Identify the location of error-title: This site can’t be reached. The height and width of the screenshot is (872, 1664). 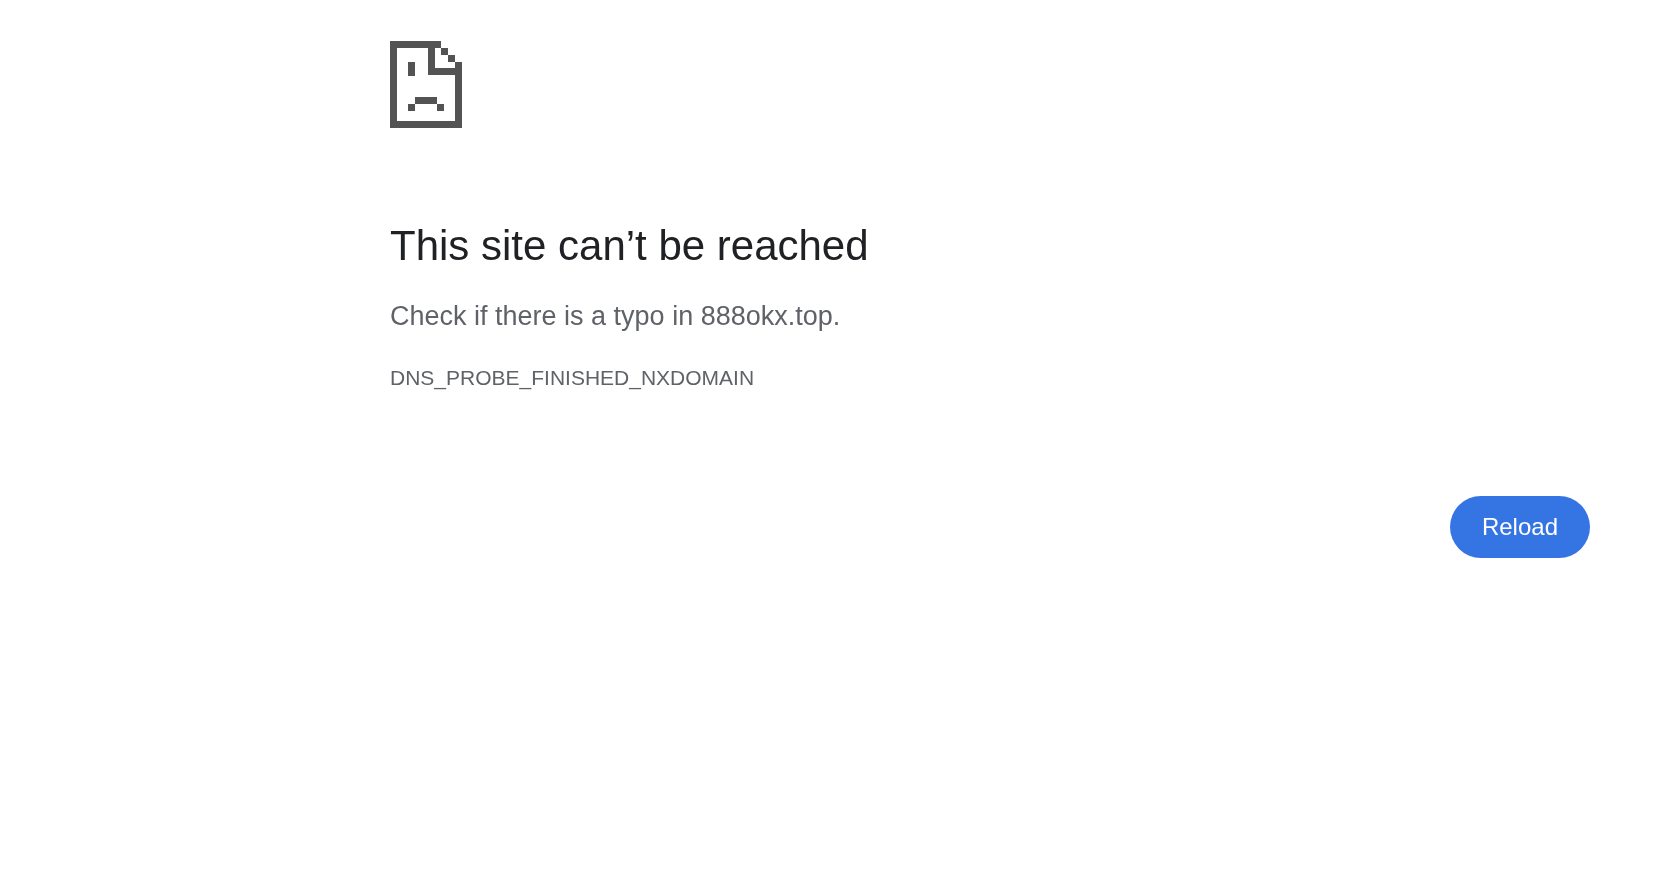
(630, 246).